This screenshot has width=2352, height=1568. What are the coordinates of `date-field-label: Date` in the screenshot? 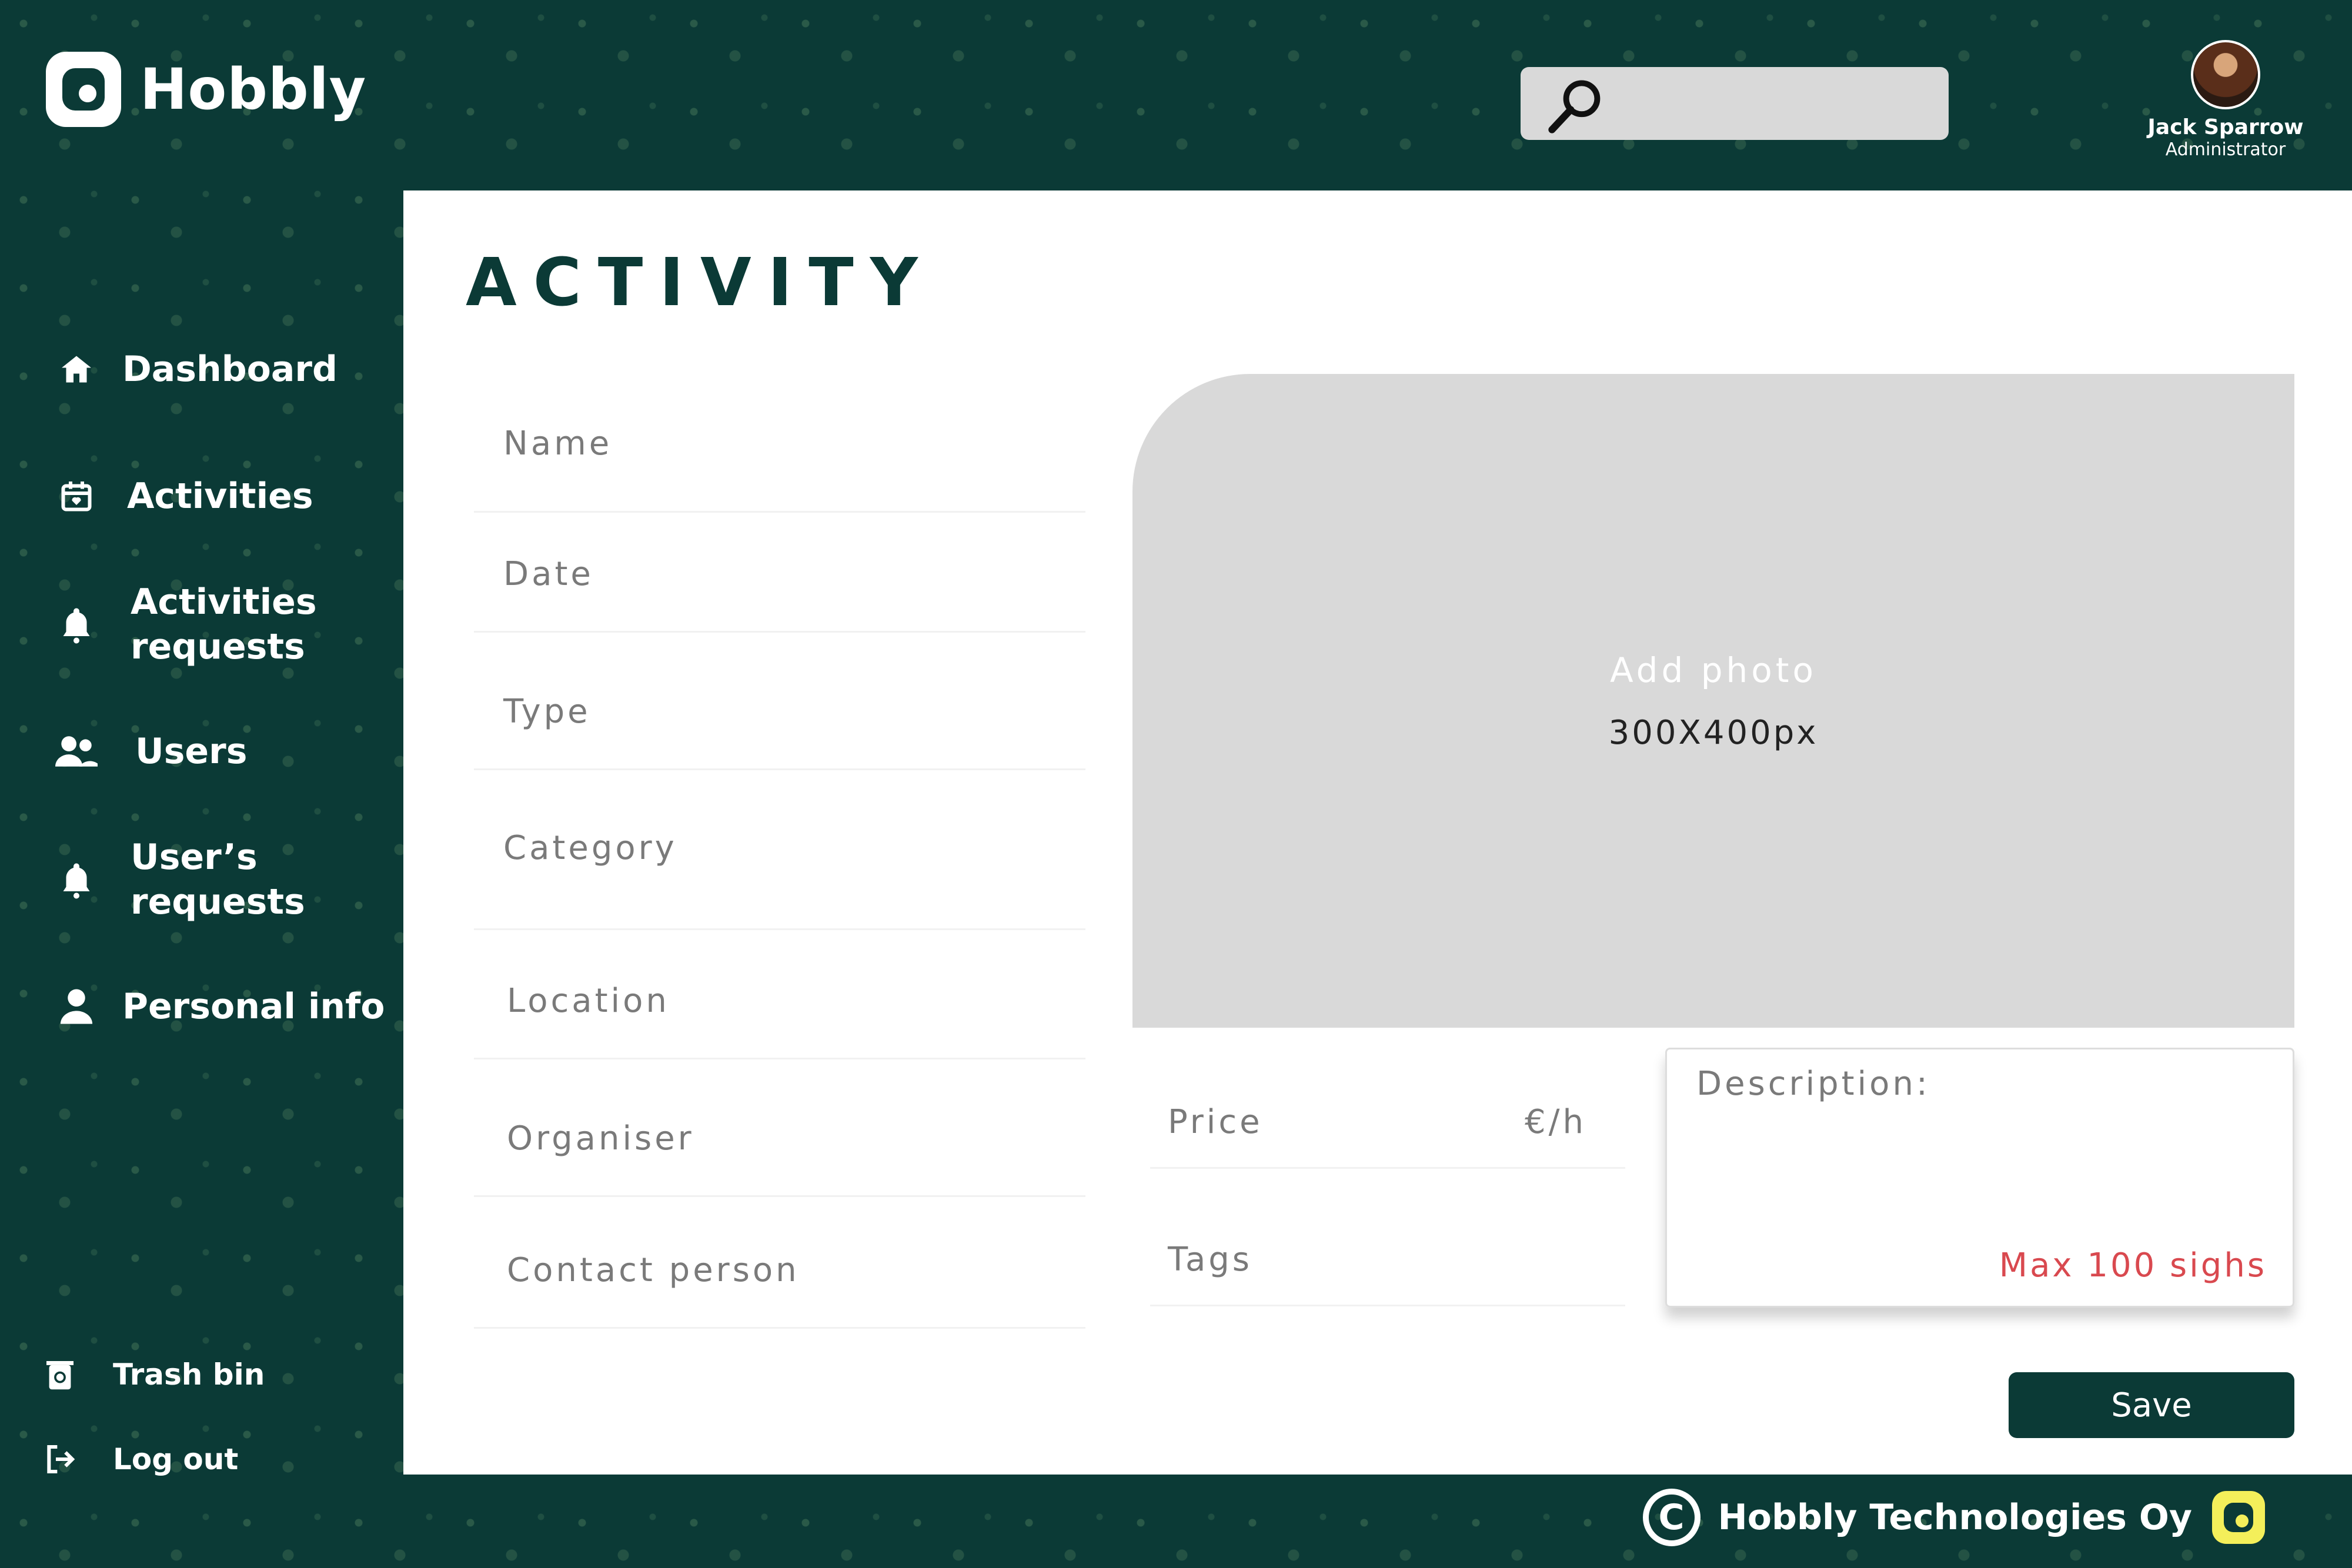 It's located at (548, 574).